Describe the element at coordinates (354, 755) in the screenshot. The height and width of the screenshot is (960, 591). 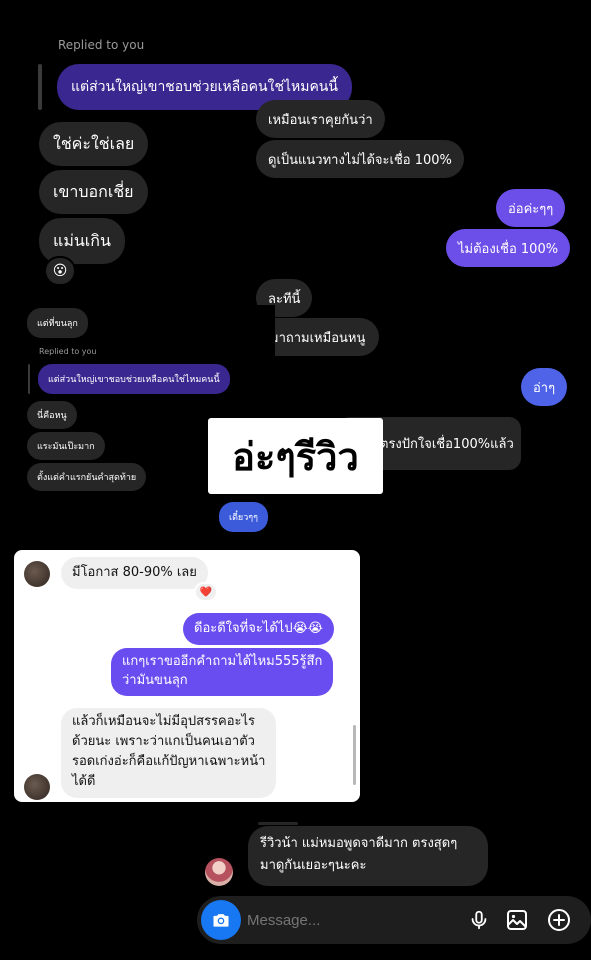
I see `scrollbar` at that location.